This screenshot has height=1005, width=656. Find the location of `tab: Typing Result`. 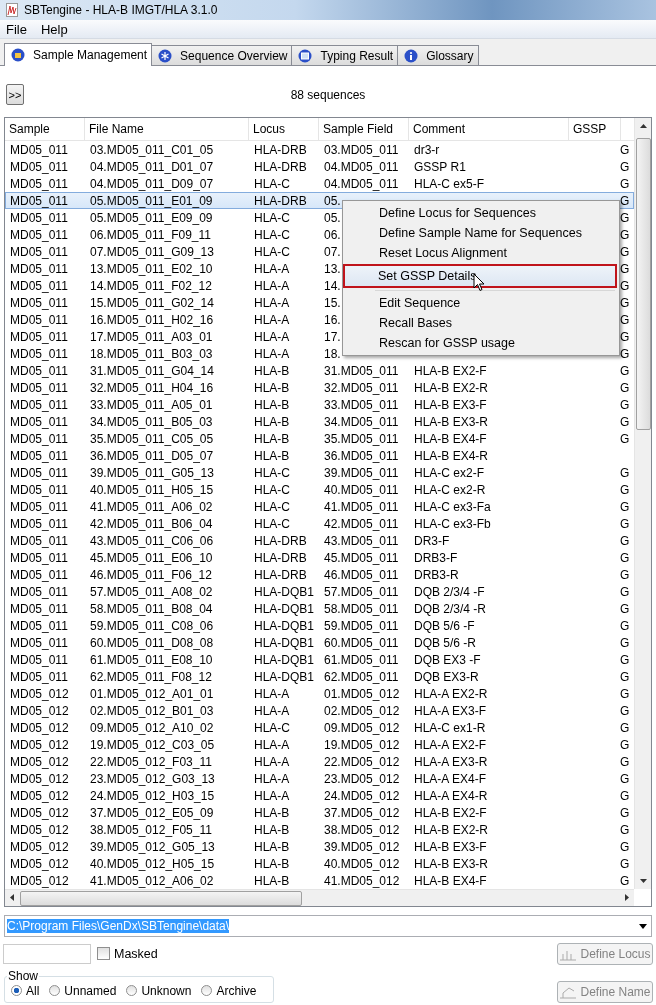

tab: Typing Result is located at coordinates (345, 55).